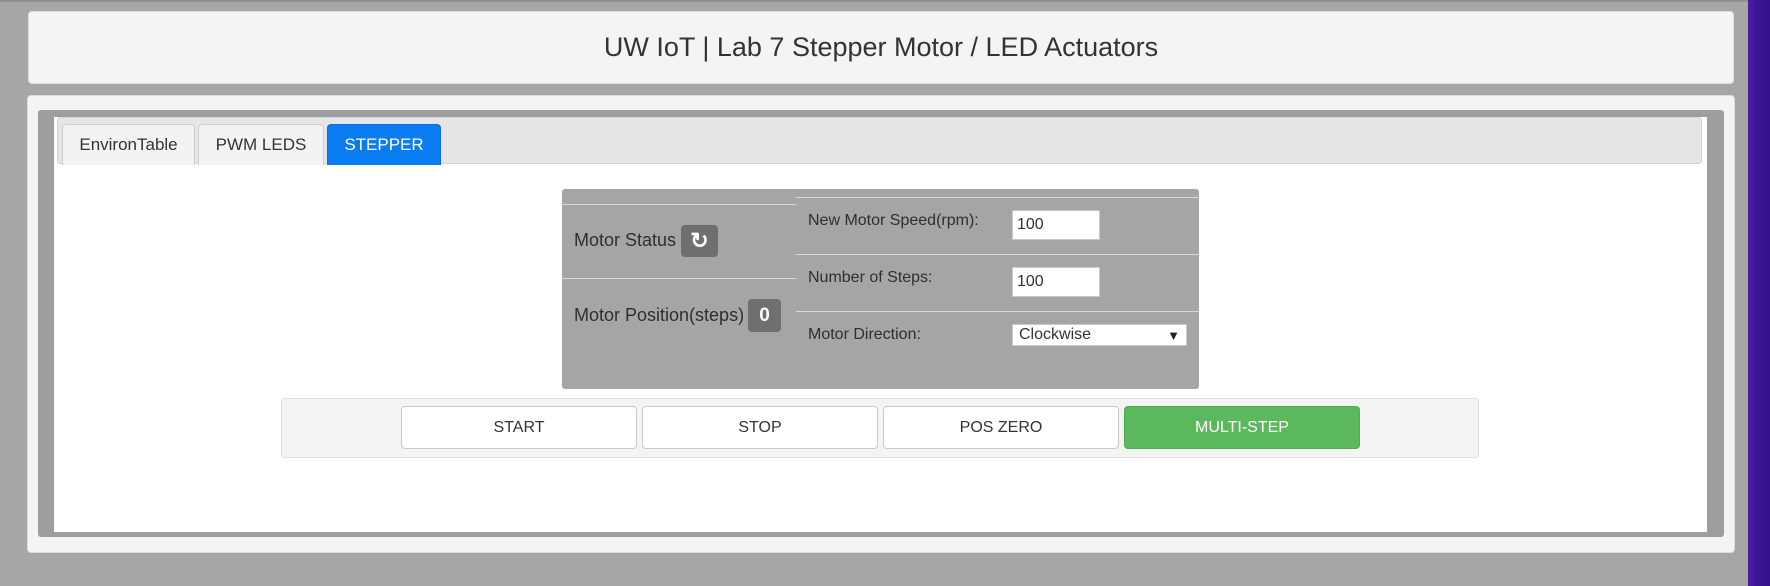  I want to click on speed-input, so click(1056, 225).